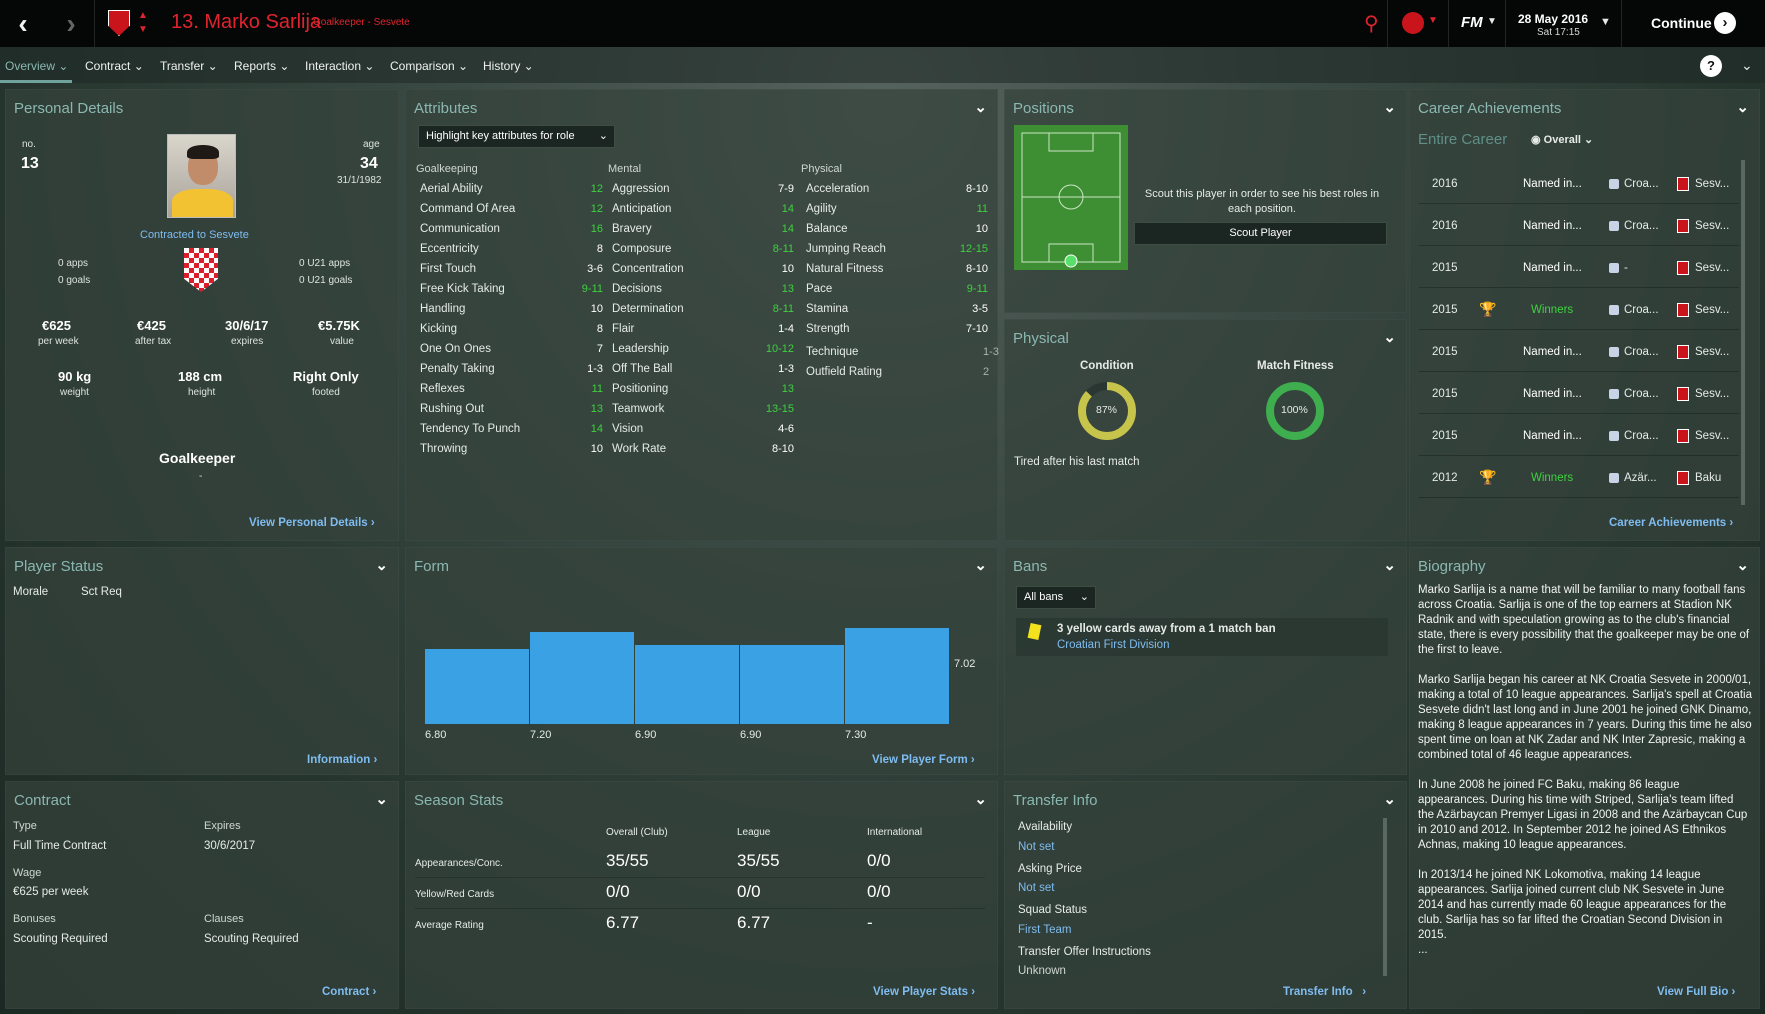  Describe the element at coordinates (1036, 888) in the screenshot. I see `asking-price-value: Not set` at that location.